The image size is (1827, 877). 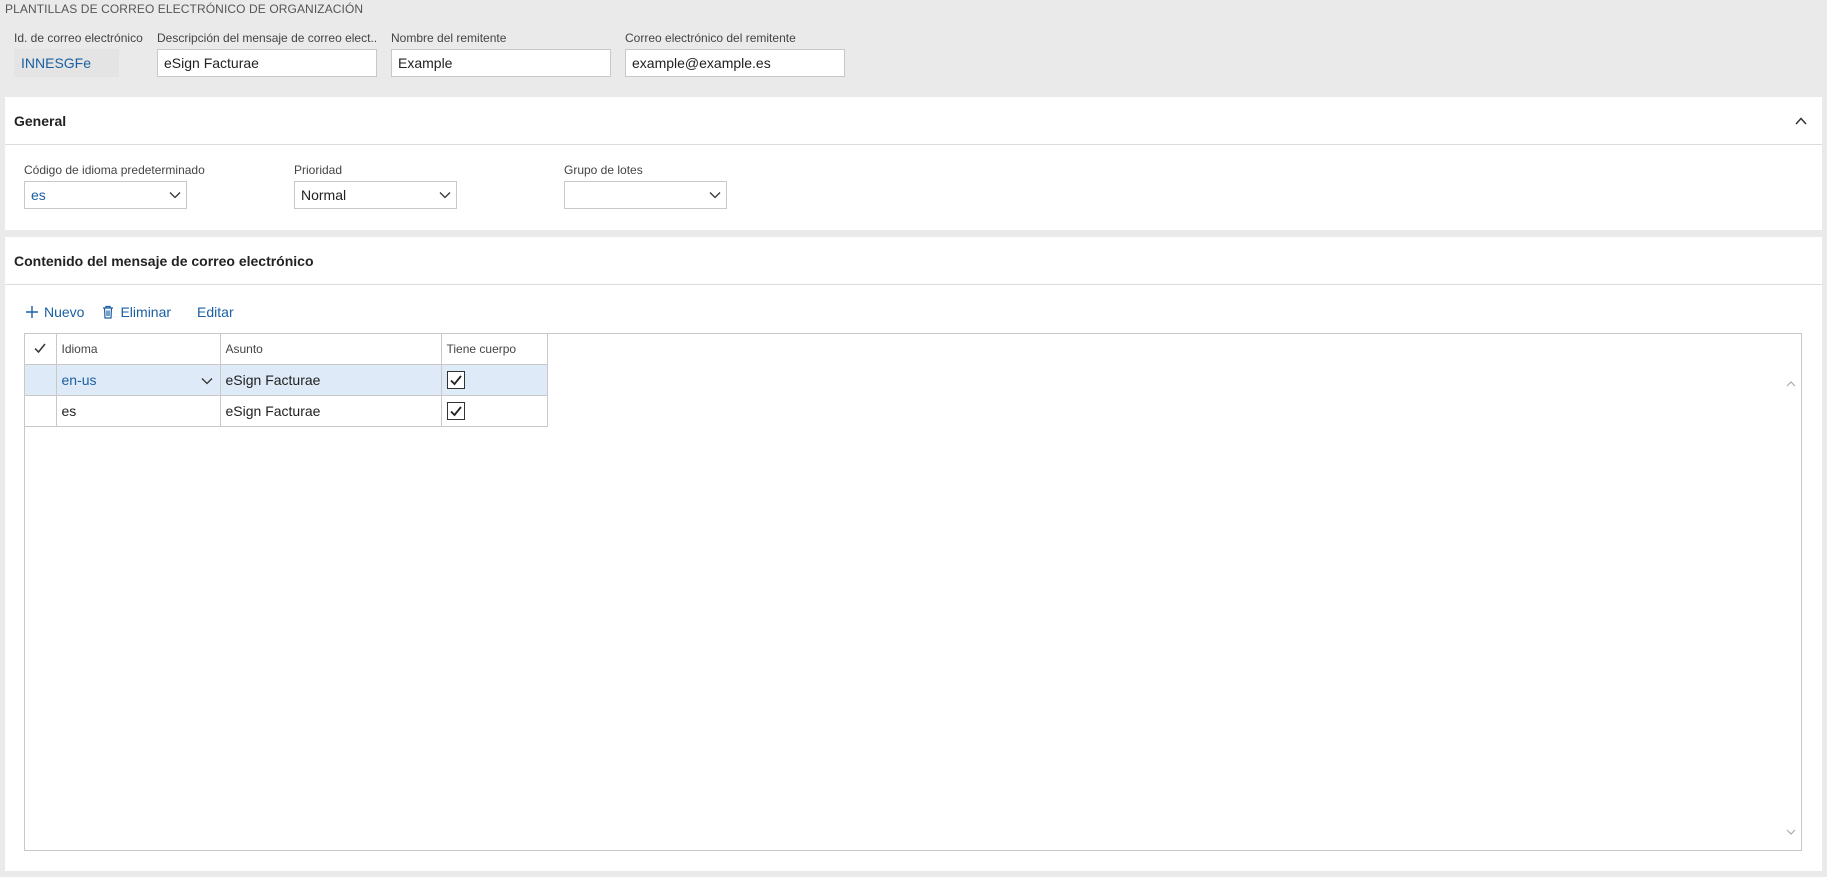 What do you see at coordinates (114, 170) in the screenshot?
I see `default-language-label: Código de idioma predeterminado` at bounding box center [114, 170].